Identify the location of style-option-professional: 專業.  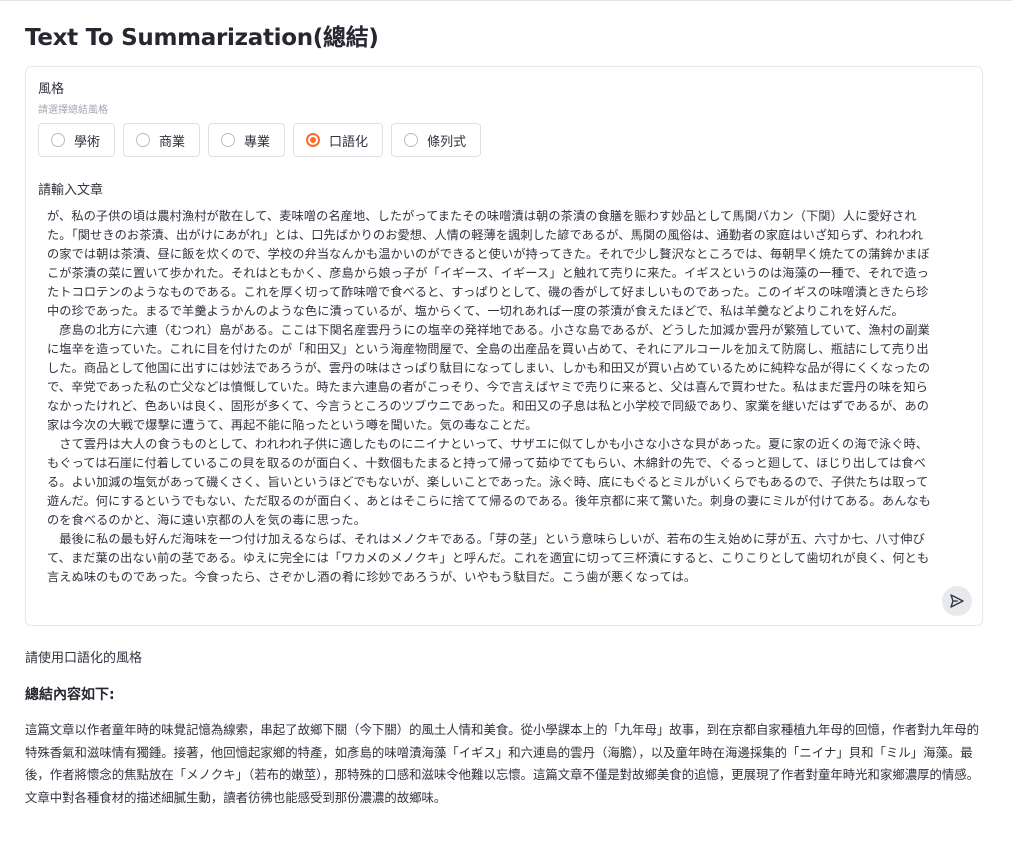
(247, 140).